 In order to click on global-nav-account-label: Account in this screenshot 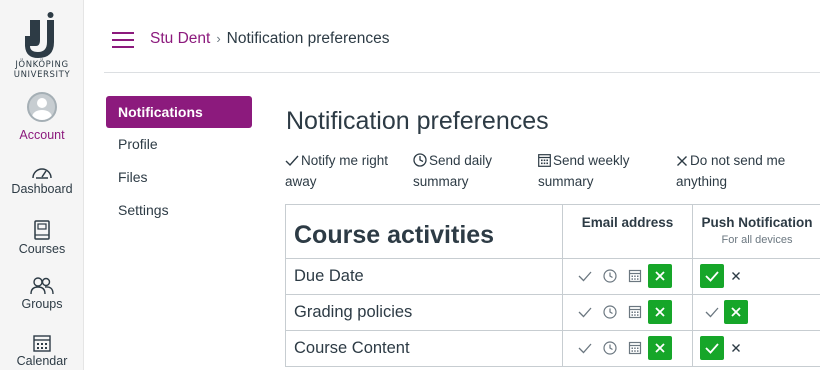, I will do `click(42, 135)`.